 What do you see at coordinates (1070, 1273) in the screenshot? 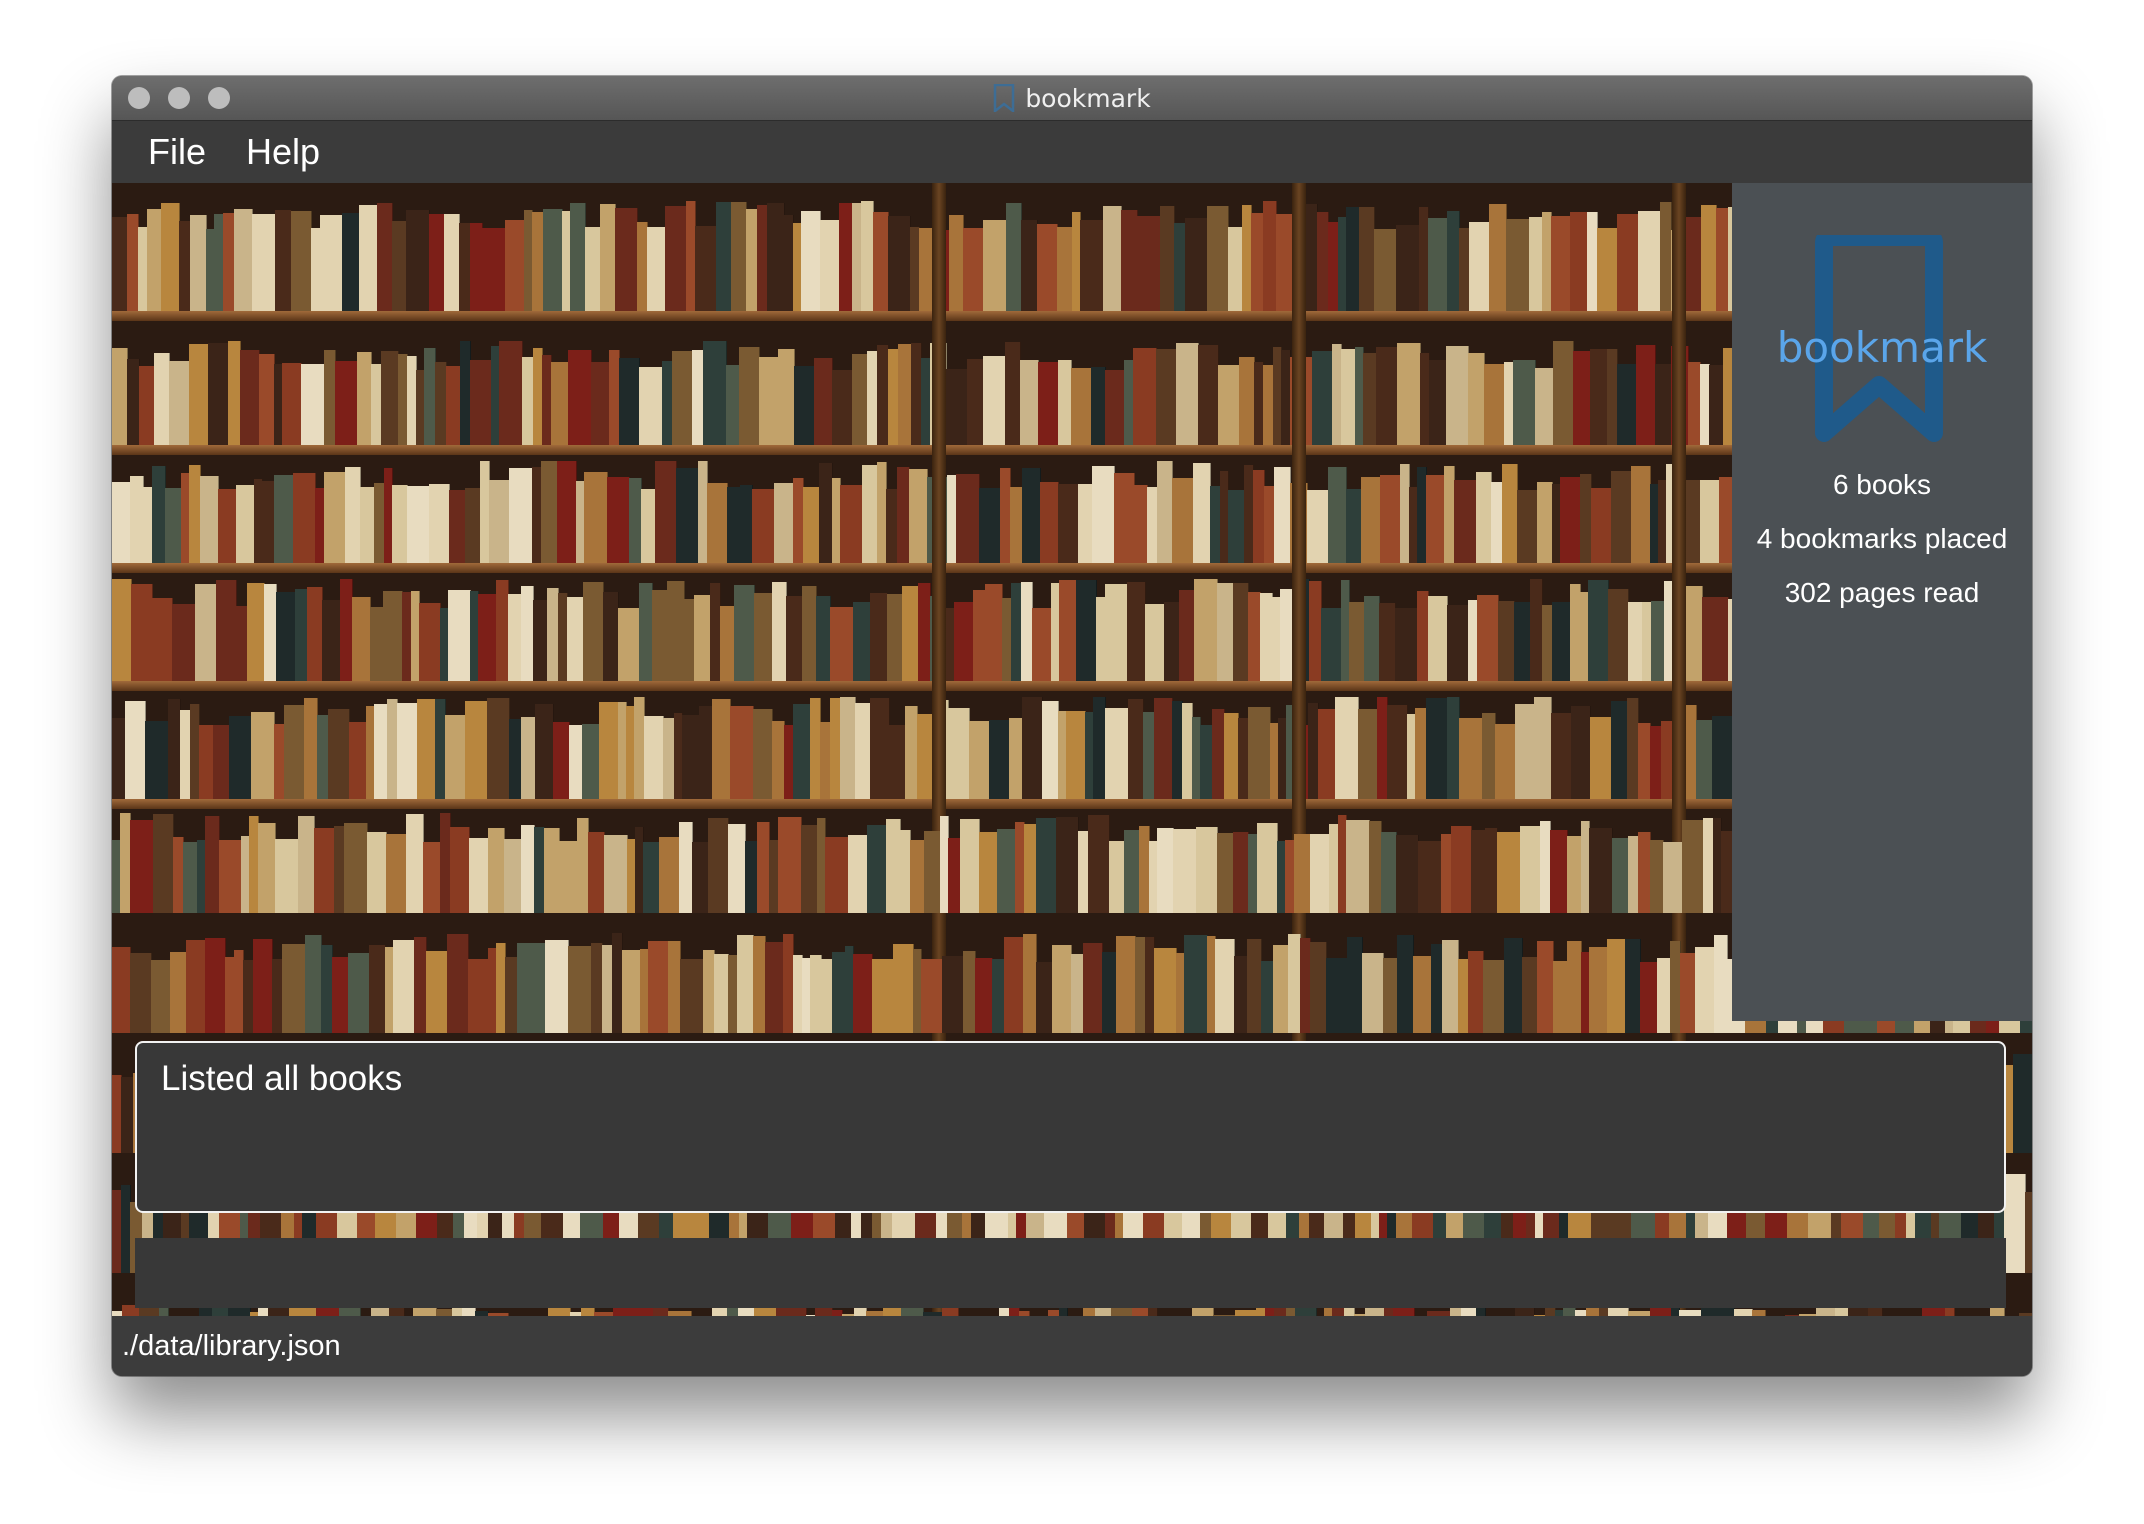
I see `command-input` at bounding box center [1070, 1273].